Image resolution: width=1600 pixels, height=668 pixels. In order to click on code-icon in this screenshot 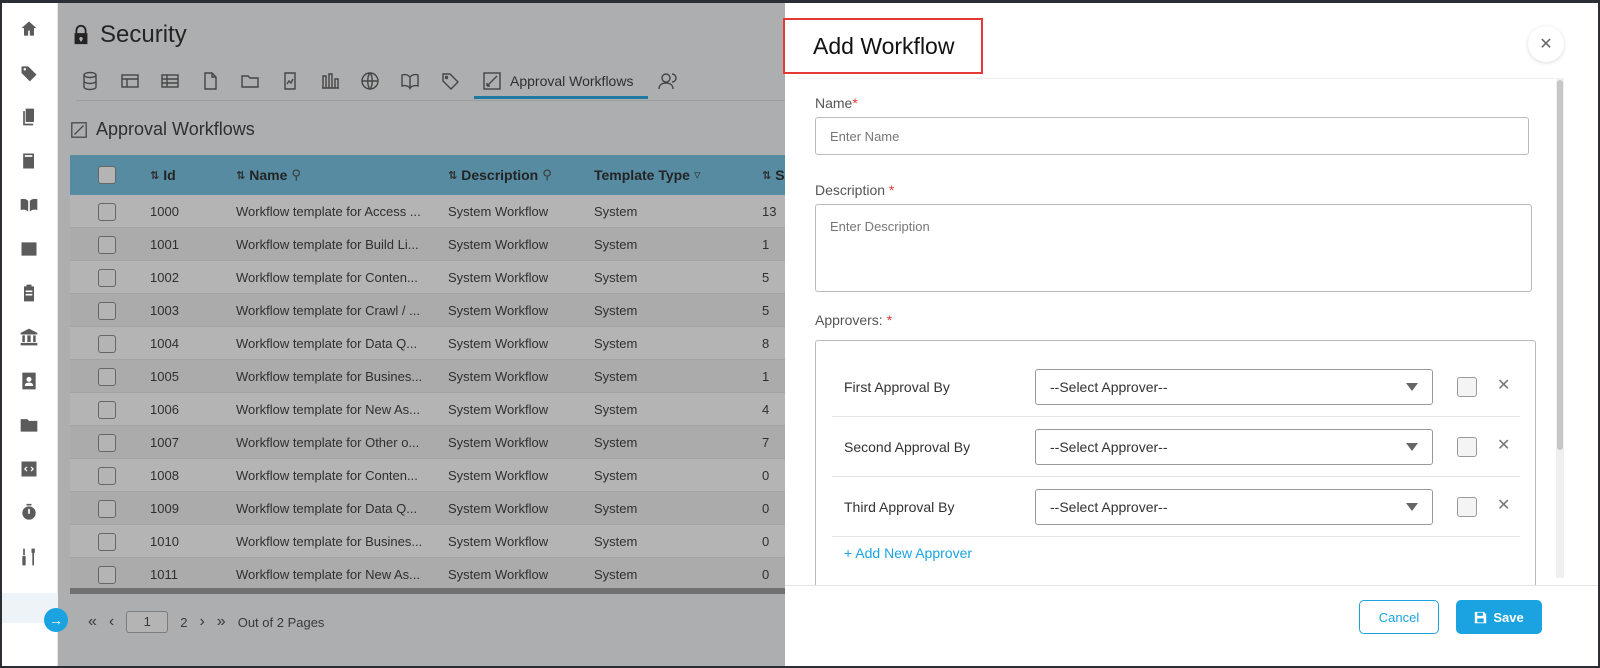, I will do `click(29, 469)`.